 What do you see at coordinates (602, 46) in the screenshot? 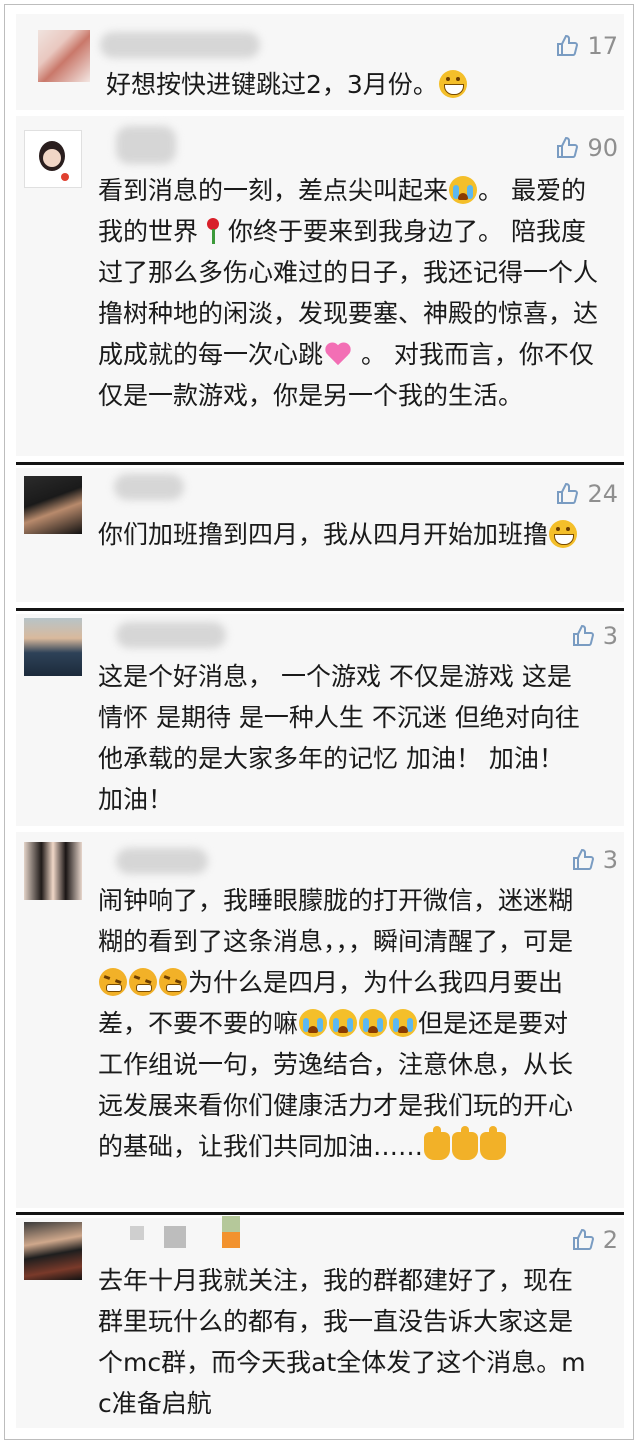
I see `like-count: 17` at bounding box center [602, 46].